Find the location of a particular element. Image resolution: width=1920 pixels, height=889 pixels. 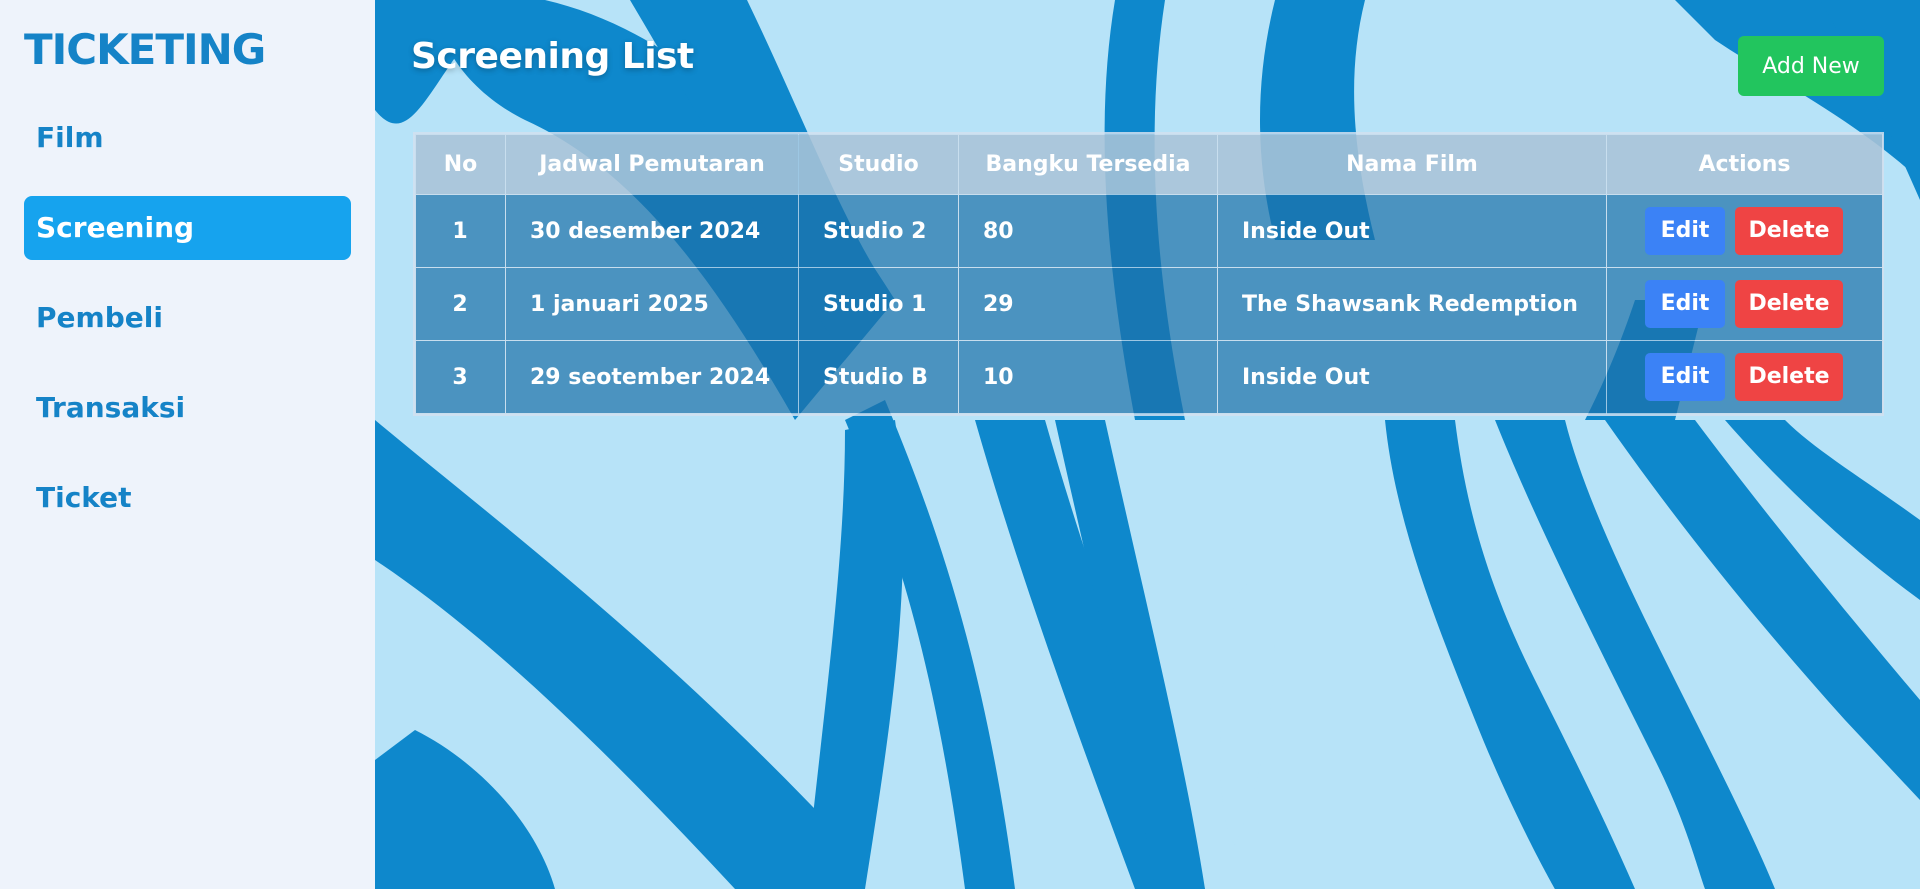

brand-logo: TICKETING is located at coordinates (145, 49).